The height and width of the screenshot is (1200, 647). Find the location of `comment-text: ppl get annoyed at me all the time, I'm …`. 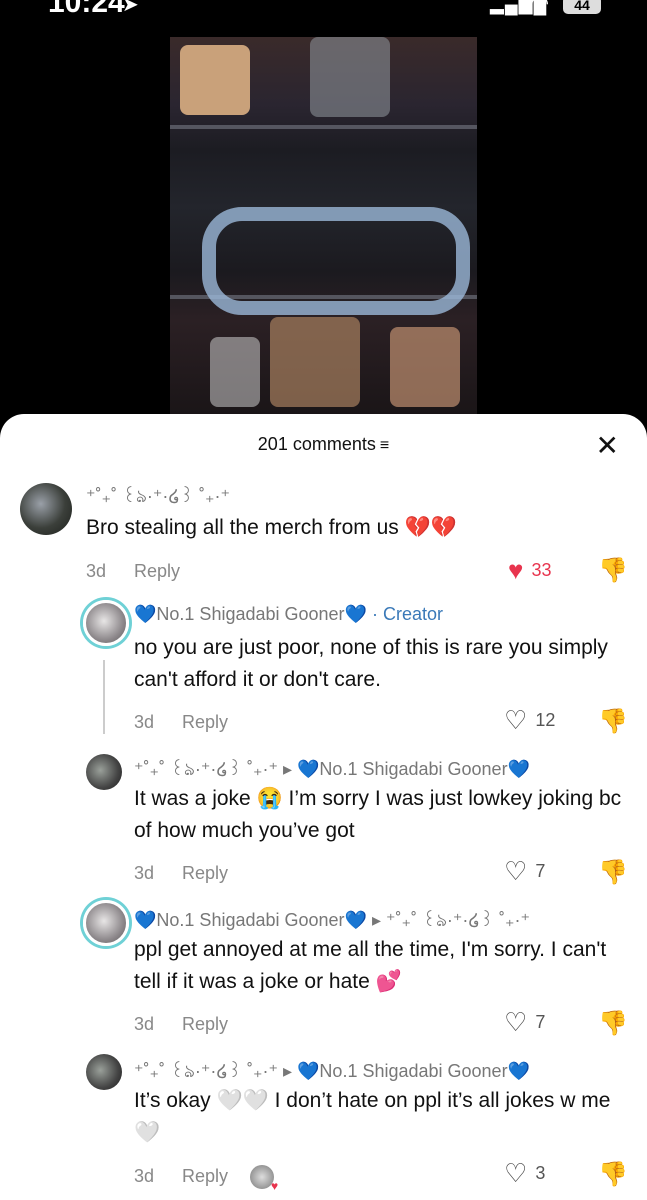

comment-text: ppl get annoyed at me all the time, I'm … is located at coordinates (370, 965).